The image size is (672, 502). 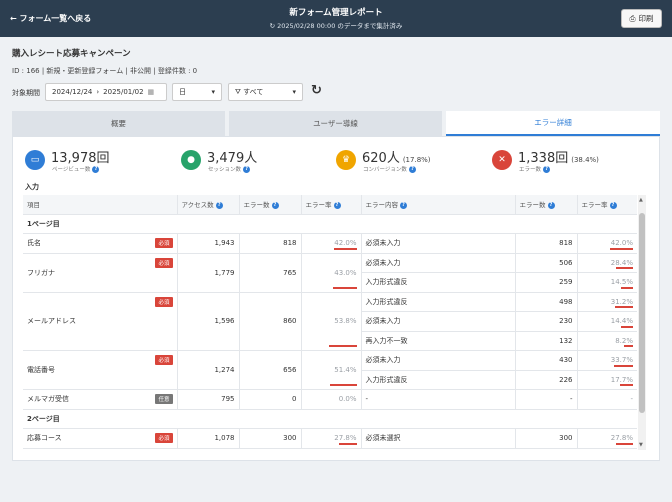 What do you see at coordinates (416, 160) in the screenshot?
I see `kpi-extra: (17.8%)` at bounding box center [416, 160].